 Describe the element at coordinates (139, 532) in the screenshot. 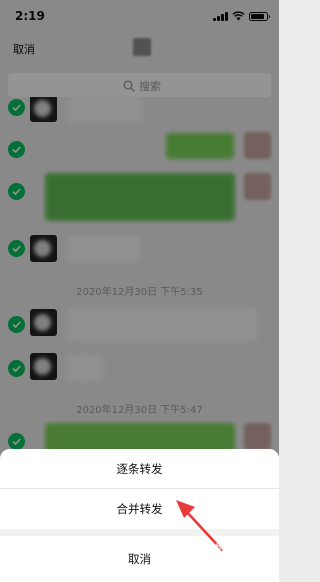

I see `divider` at that location.